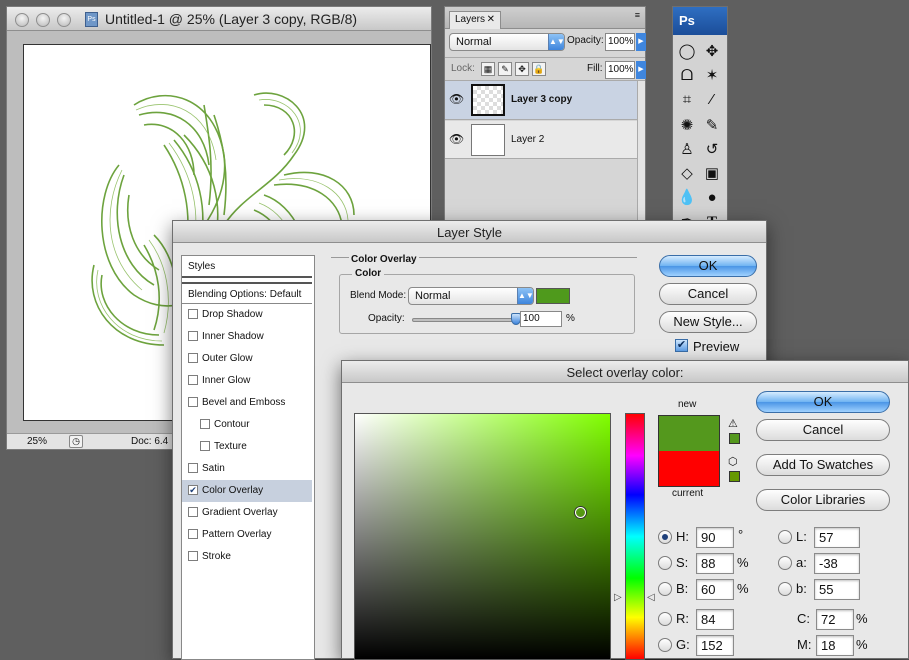  Describe the element at coordinates (689, 468) in the screenshot. I see `current-color-swatch` at that location.